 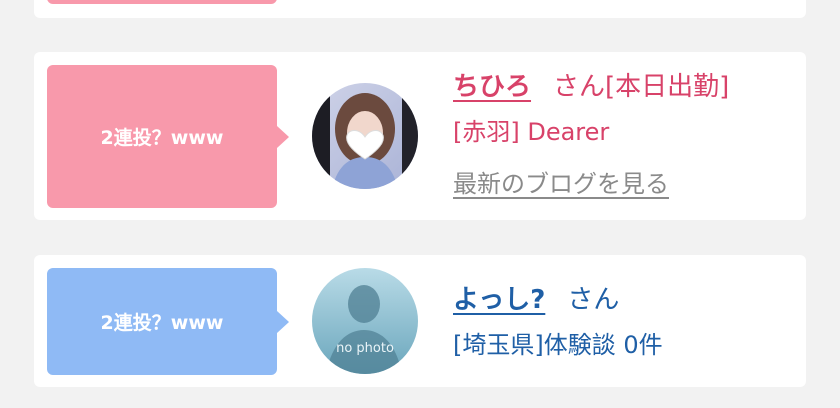 What do you see at coordinates (420, 9) in the screenshot?
I see `previous-post-card` at bounding box center [420, 9].